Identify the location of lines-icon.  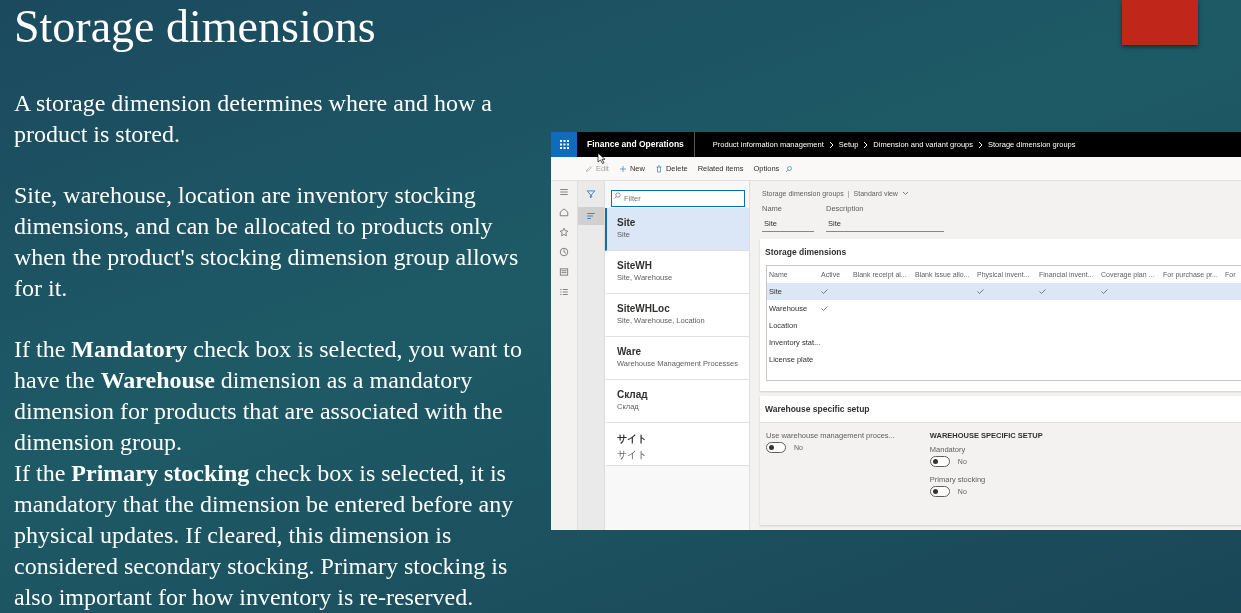
(591, 216).